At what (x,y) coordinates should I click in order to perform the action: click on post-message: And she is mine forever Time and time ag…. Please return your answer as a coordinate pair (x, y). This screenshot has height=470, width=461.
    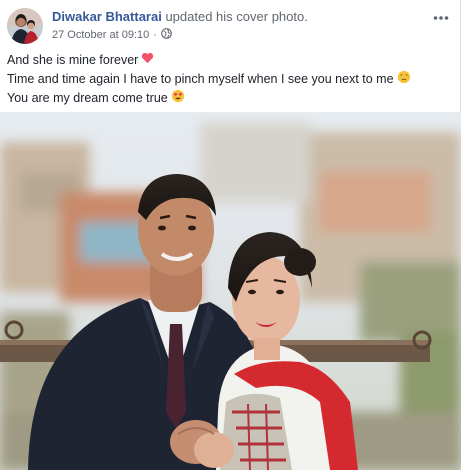
    Looking at the image, I should click on (230, 80).